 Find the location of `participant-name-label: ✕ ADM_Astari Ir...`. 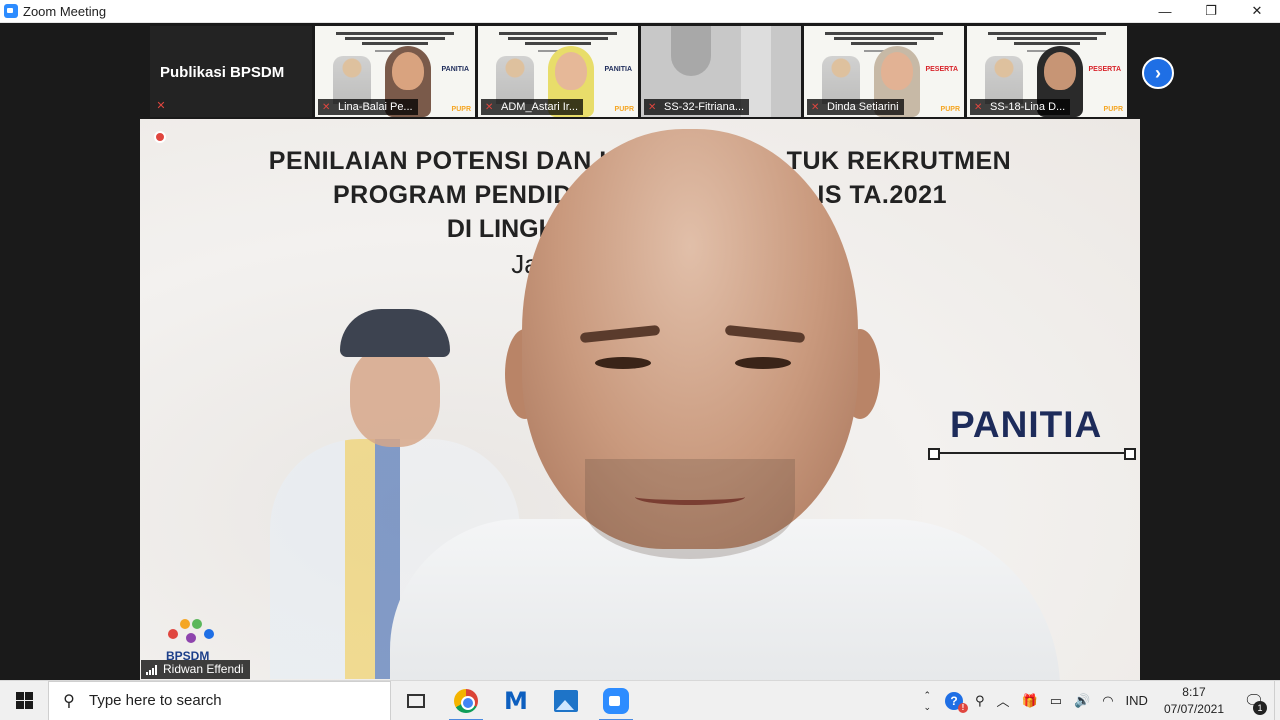

participant-name-label: ✕ ADM_Astari Ir... is located at coordinates (532, 107).